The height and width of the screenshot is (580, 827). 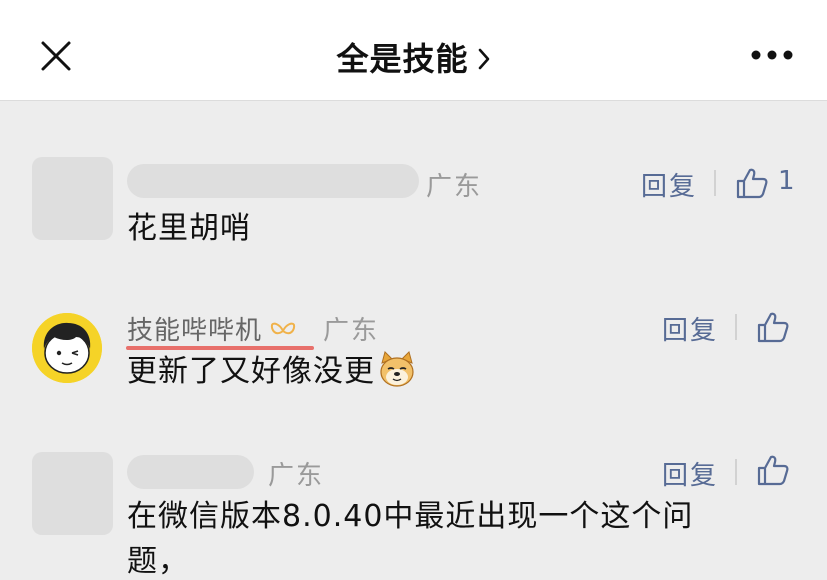 I want to click on page-title-button: 全是技能, so click(x=413, y=57).